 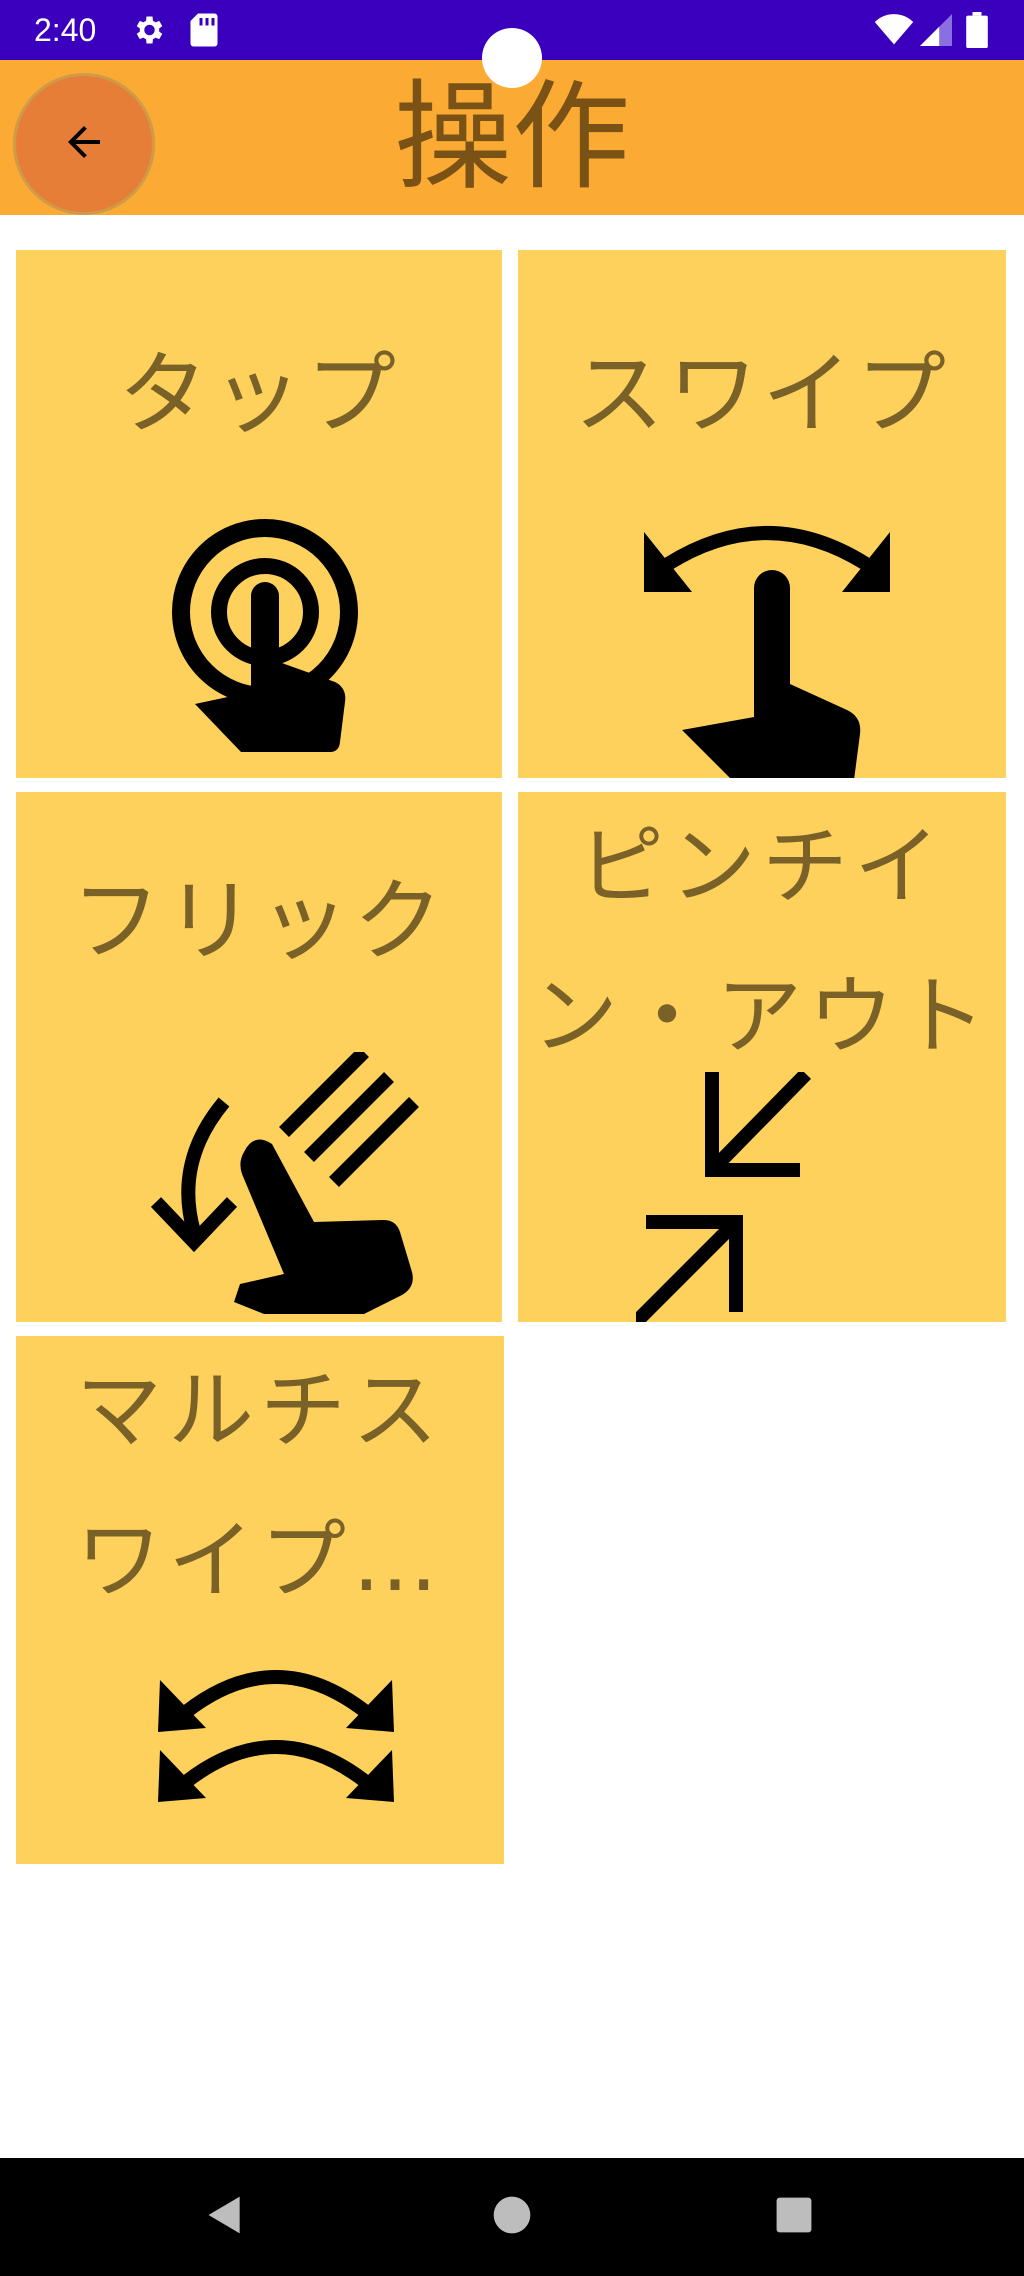 I want to click on tile-label: フリック, so click(x=259, y=921).